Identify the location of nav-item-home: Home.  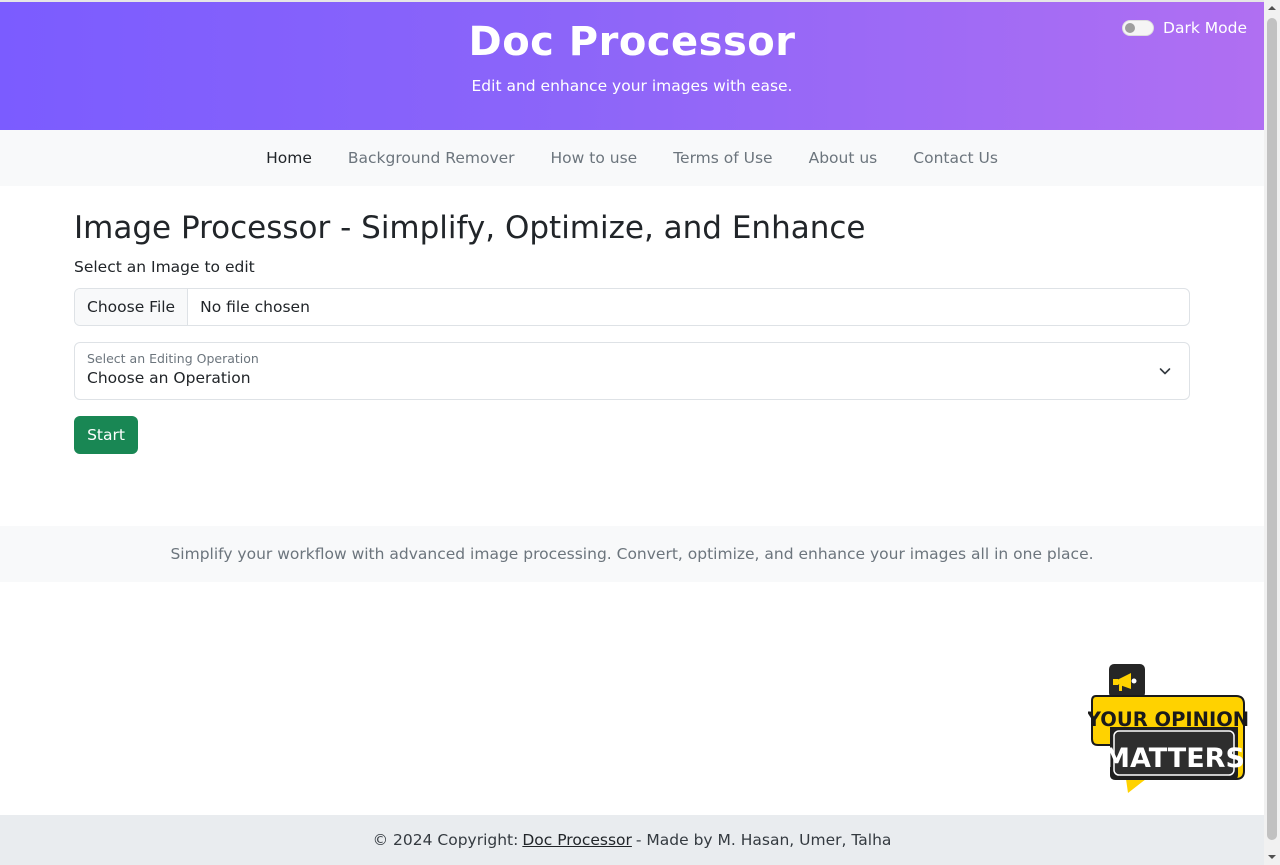
(289, 158).